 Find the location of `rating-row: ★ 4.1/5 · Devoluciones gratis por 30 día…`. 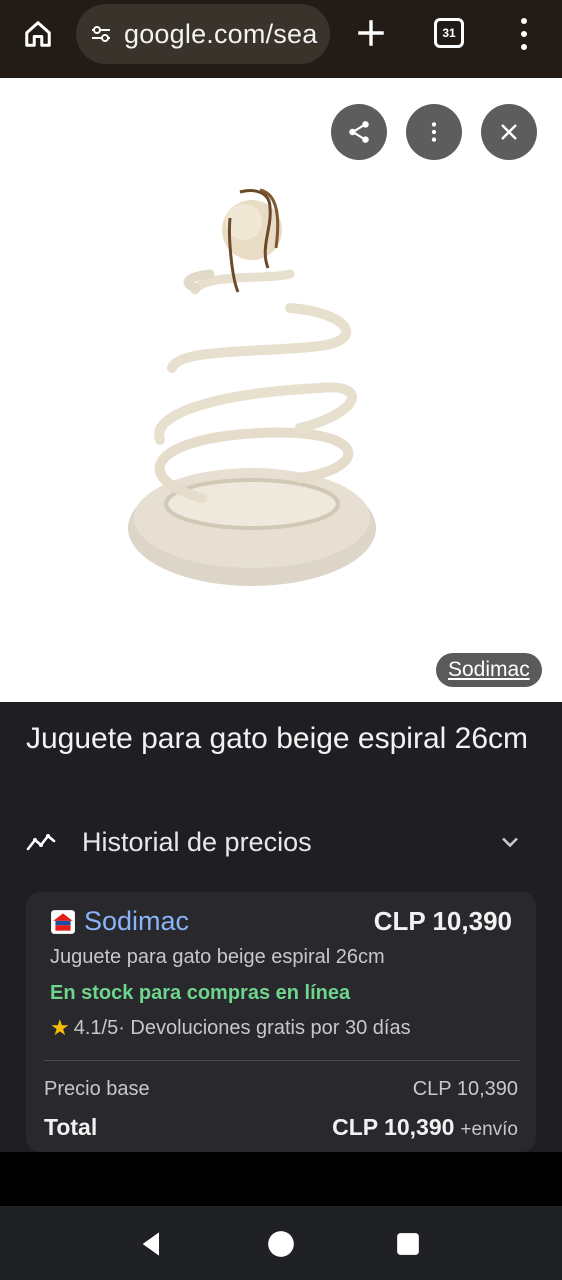

rating-row: ★ 4.1/5 · Devoluciones gratis por 30 día… is located at coordinates (230, 1028).